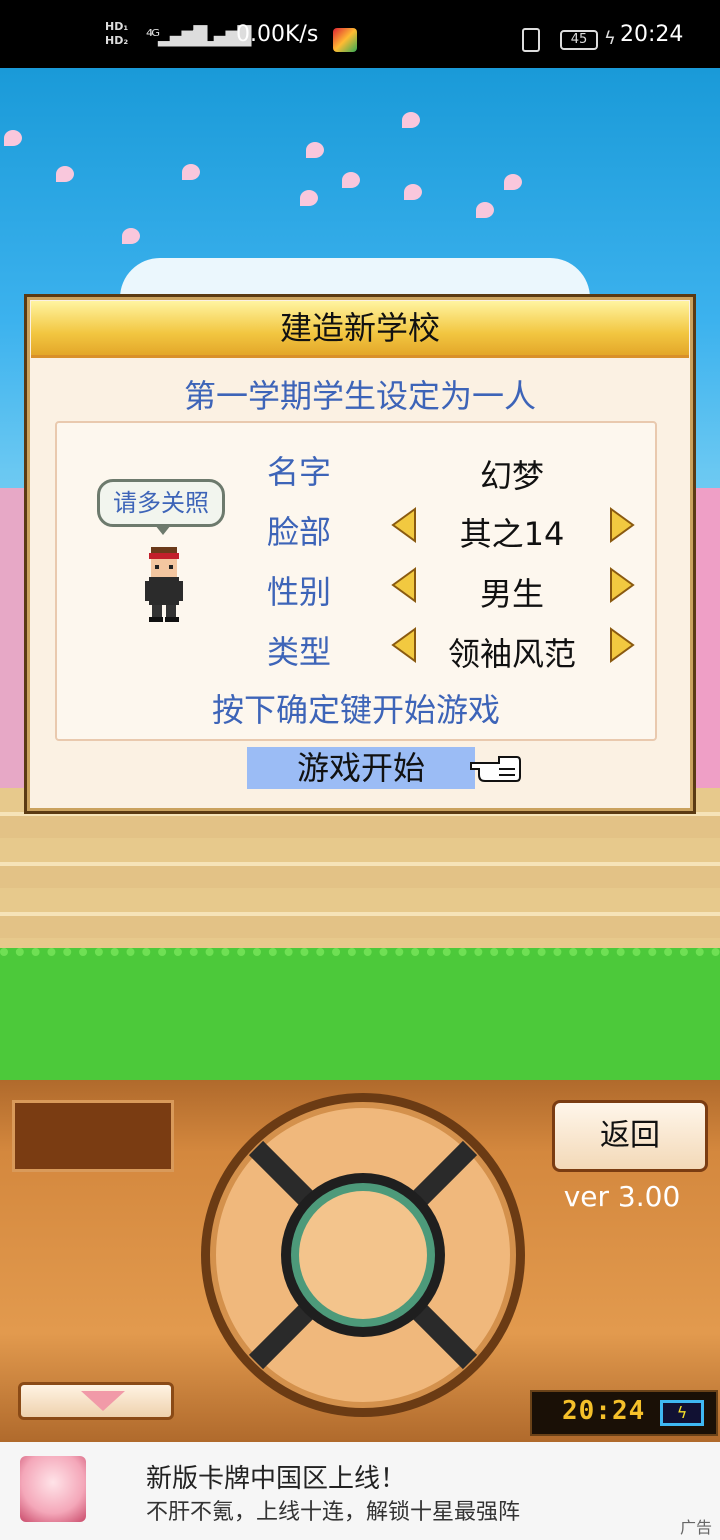 The height and width of the screenshot is (1540, 720). Describe the element at coordinates (299, 592) in the screenshot. I see `field-label-gender: 性别` at that location.